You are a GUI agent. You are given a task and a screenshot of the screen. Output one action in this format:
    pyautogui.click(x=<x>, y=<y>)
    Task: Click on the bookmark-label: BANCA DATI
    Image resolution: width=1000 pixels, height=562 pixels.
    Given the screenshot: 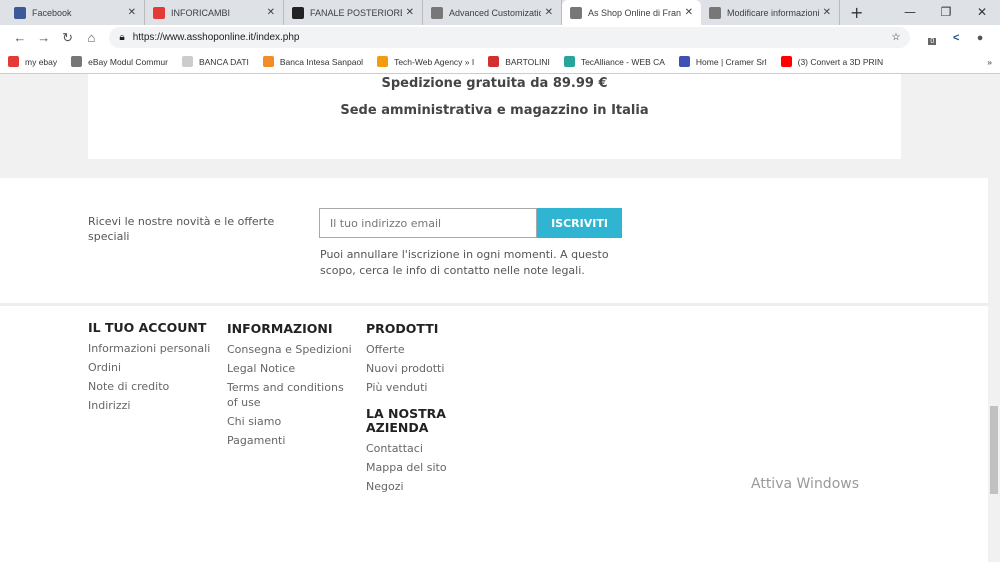 What is the action you would take?
    pyautogui.click(x=223, y=61)
    